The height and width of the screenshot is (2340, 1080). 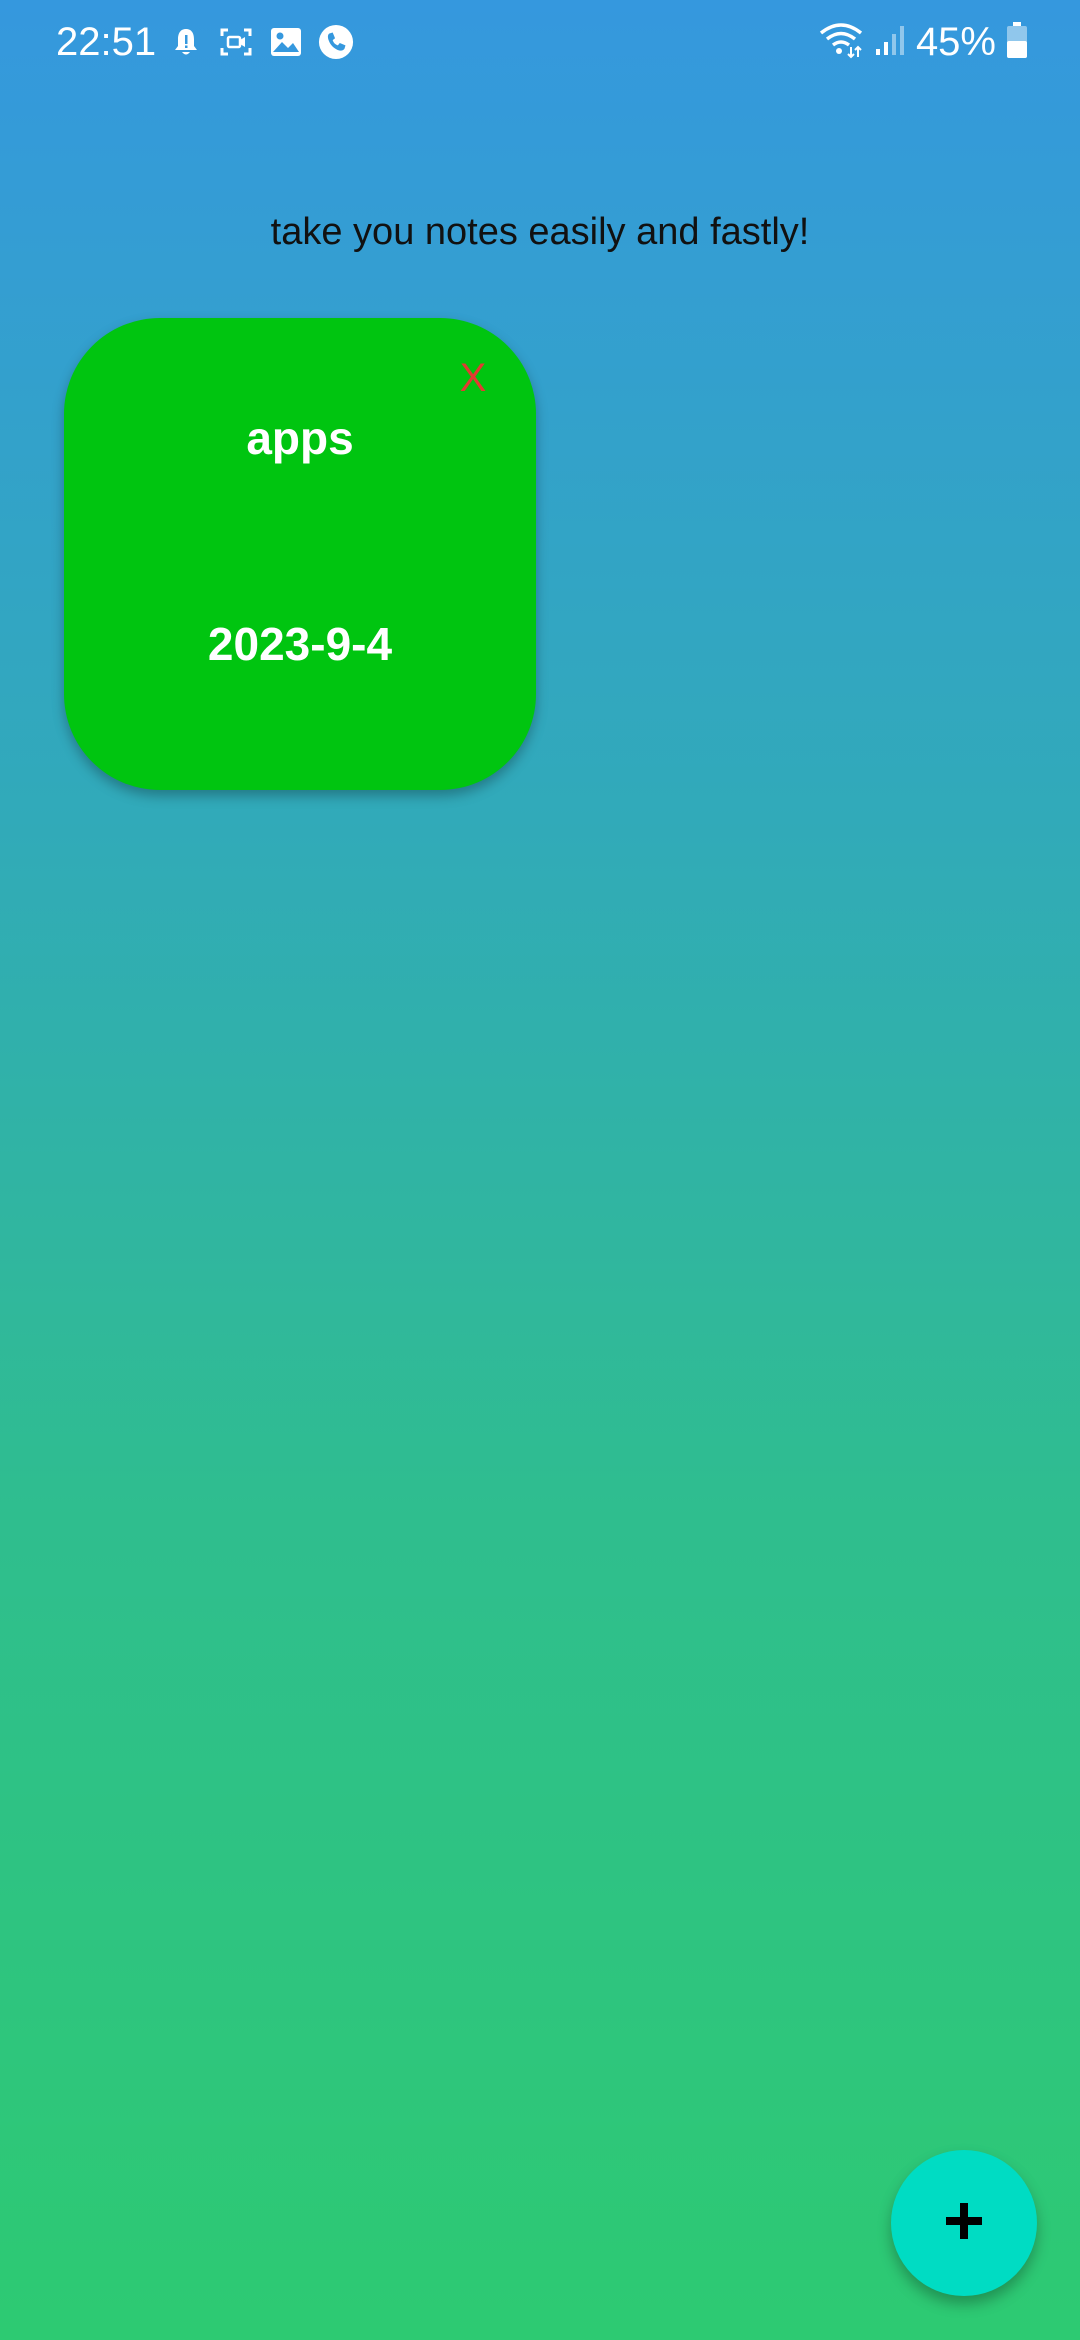 I want to click on plus-icon, so click(x=964, y=2223).